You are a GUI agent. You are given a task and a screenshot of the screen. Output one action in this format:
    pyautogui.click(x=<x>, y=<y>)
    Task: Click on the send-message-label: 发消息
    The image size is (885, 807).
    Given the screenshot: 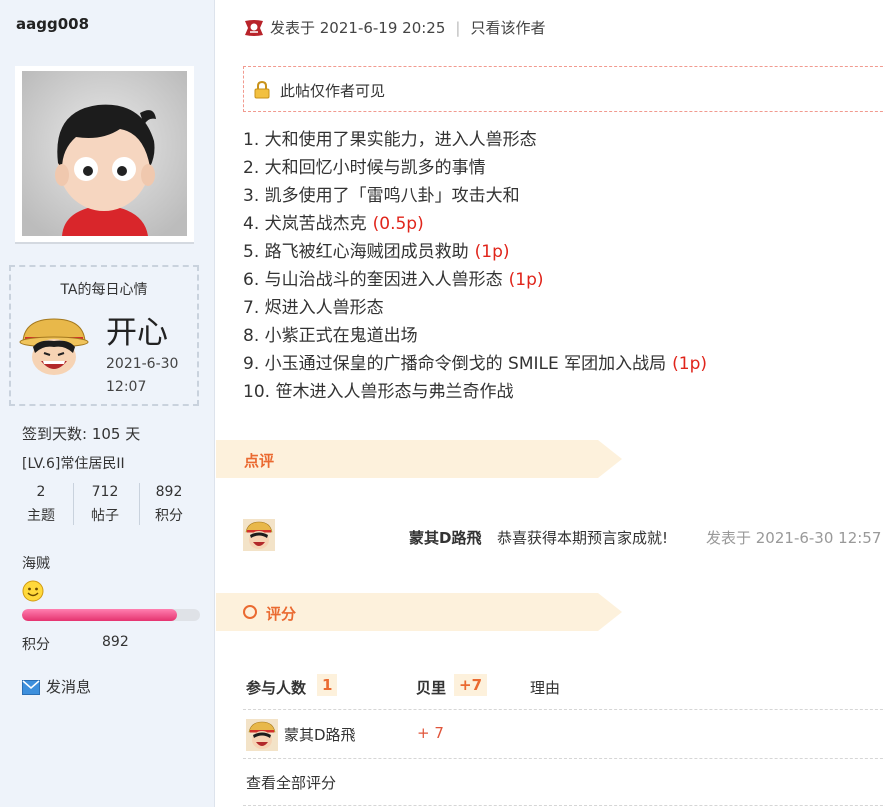 What is the action you would take?
    pyautogui.click(x=69, y=687)
    